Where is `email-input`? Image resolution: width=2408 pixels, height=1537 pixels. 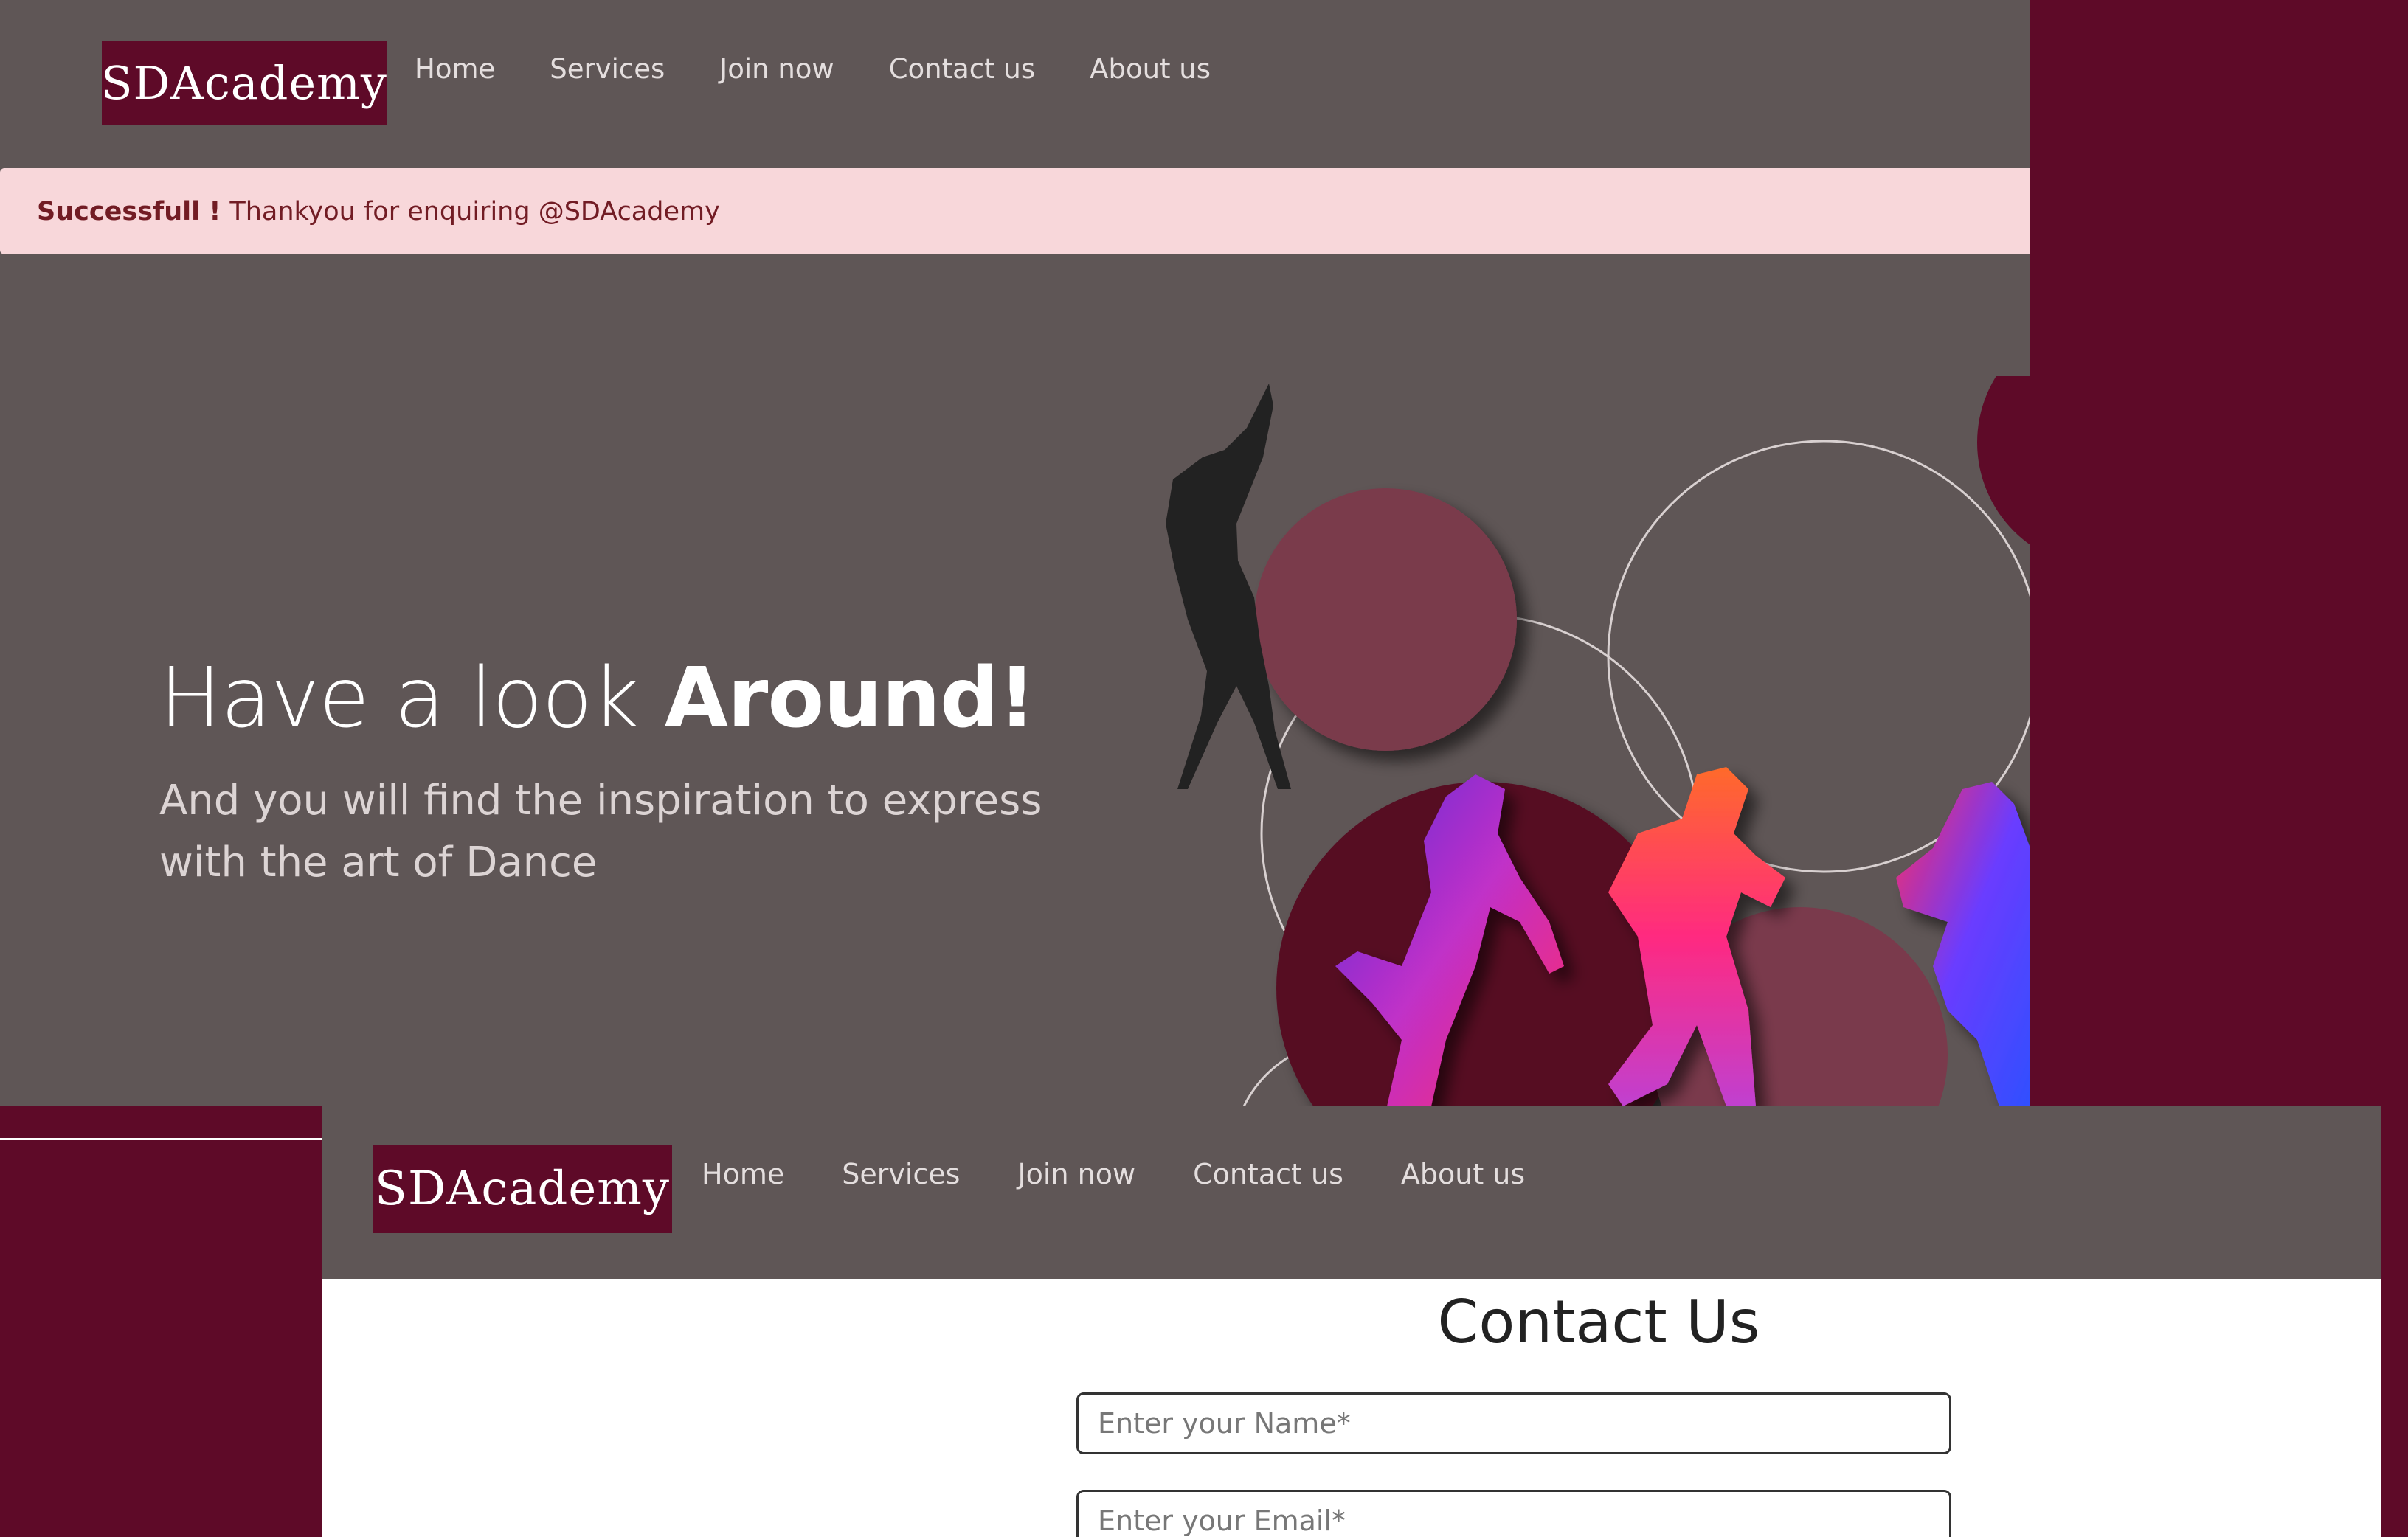 email-input is located at coordinates (1514, 1513).